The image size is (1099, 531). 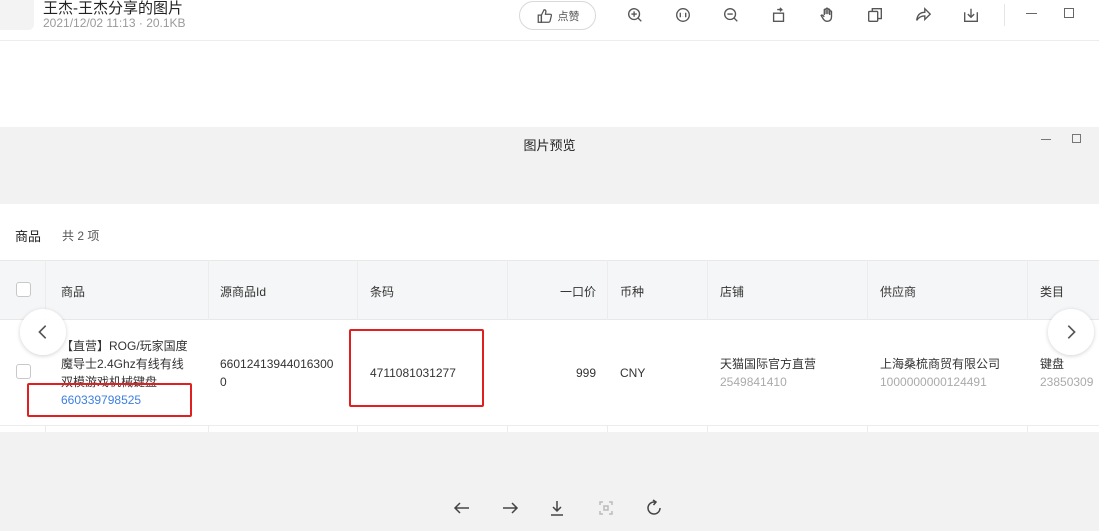 What do you see at coordinates (1067, 382) in the screenshot?
I see `category-id: 23850309` at bounding box center [1067, 382].